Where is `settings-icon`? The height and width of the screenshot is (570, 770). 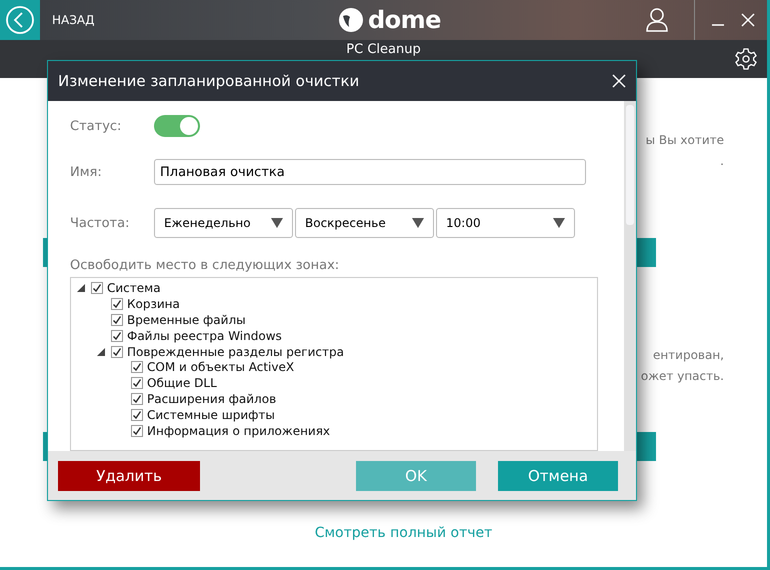 settings-icon is located at coordinates (746, 59).